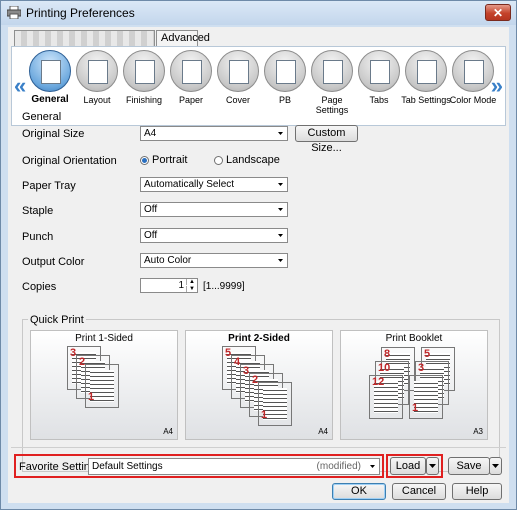  I want to click on original-size-combo: A4, so click(214, 133).